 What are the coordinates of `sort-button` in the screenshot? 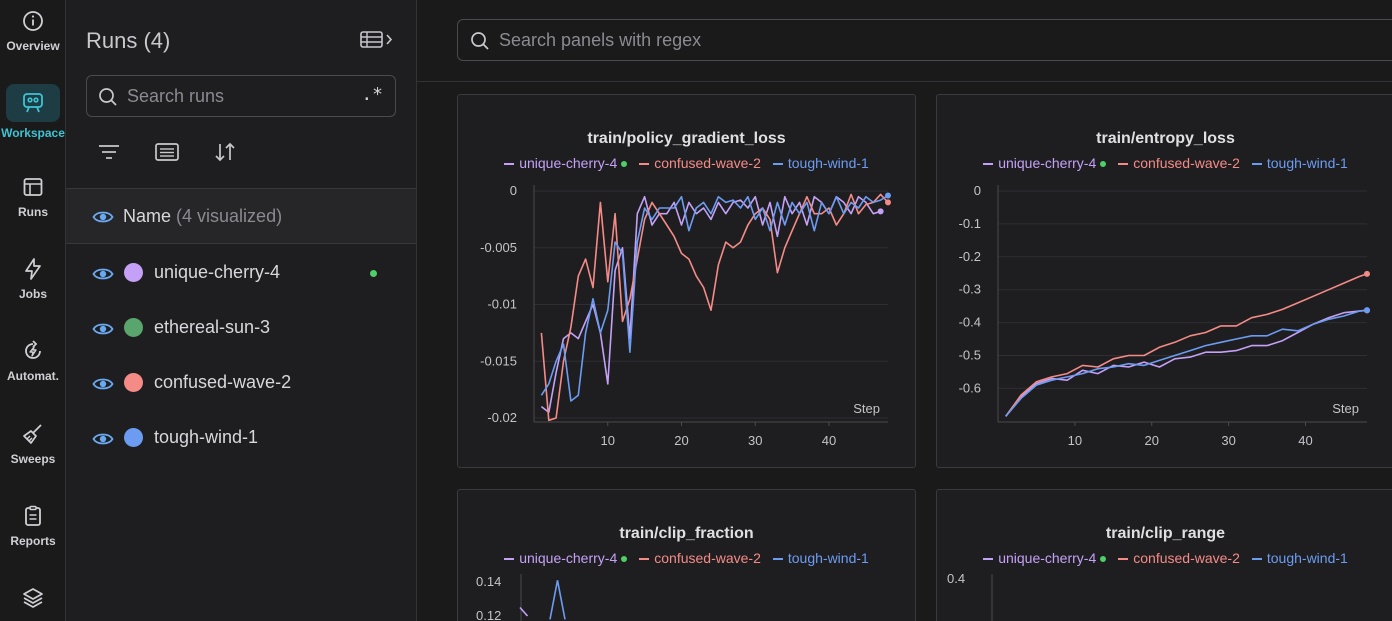 It's located at (225, 154).